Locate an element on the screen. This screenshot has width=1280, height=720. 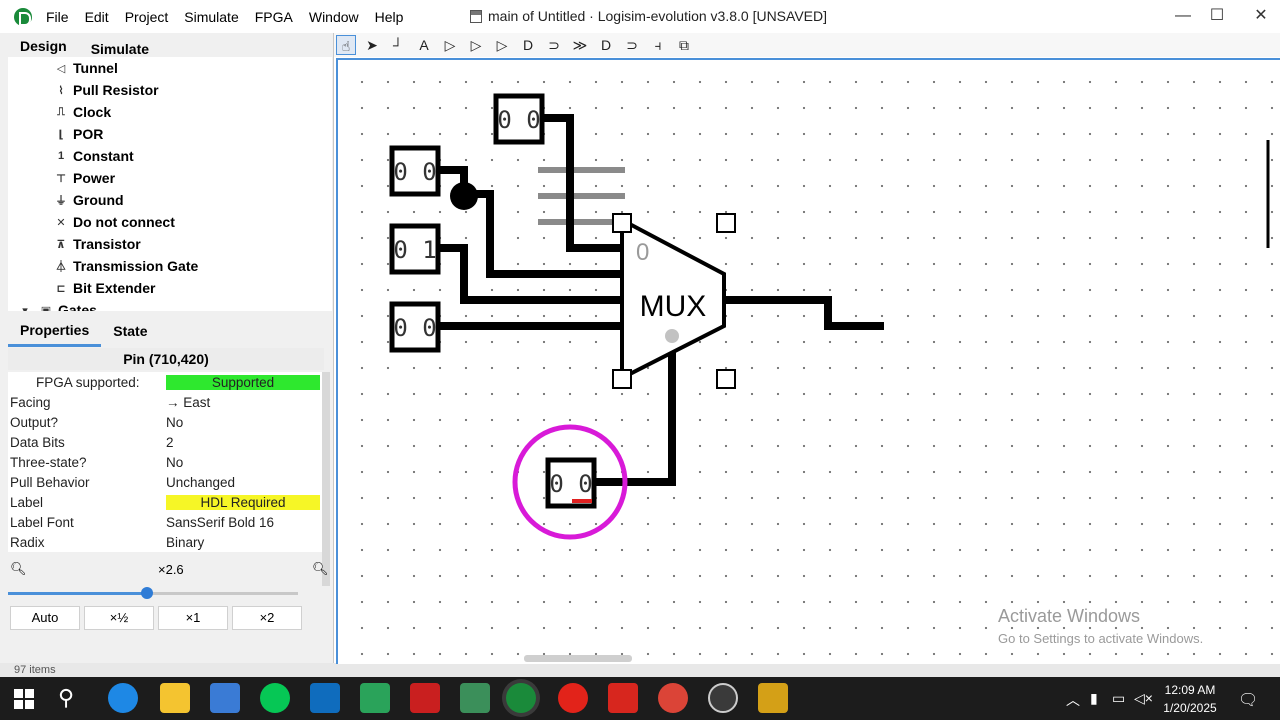
property-value: → East is located at coordinates (243, 402).